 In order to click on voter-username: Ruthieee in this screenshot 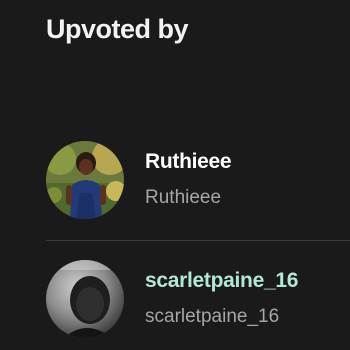, I will do `click(183, 197)`.